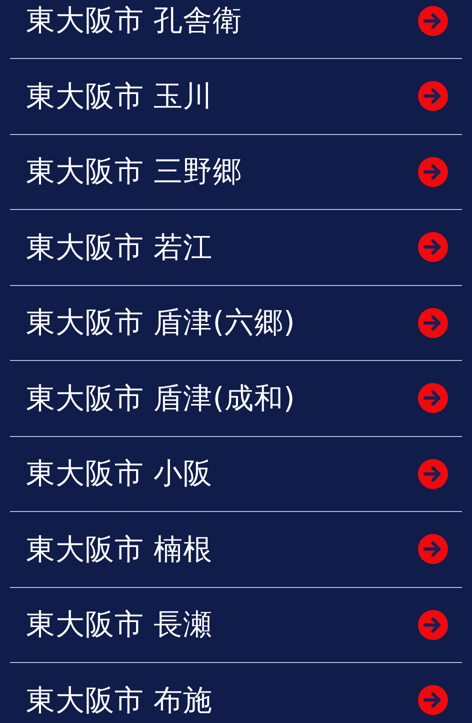 The width and height of the screenshot is (472, 723). What do you see at coordinates (236, 550) in the screenshot?
I see `list-item: 東大阪市 楠根` at bounding box center [236, 550].